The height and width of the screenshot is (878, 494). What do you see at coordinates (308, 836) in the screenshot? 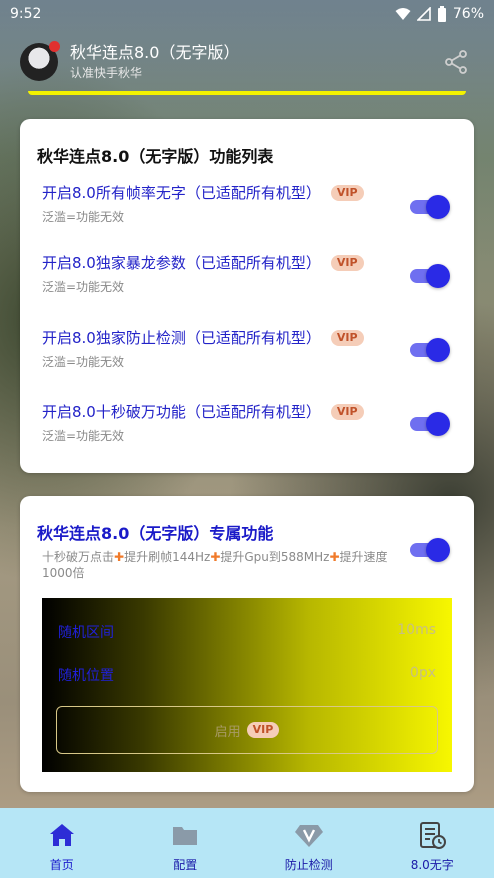
I see `diamond-v-icon` at bounding box center [308, 836].